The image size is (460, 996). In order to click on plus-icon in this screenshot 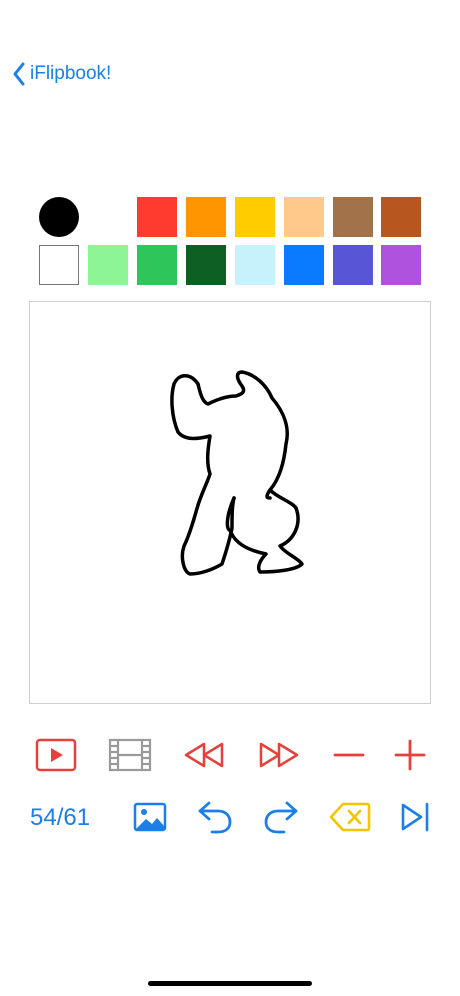, I will do `click(410, 755)`.